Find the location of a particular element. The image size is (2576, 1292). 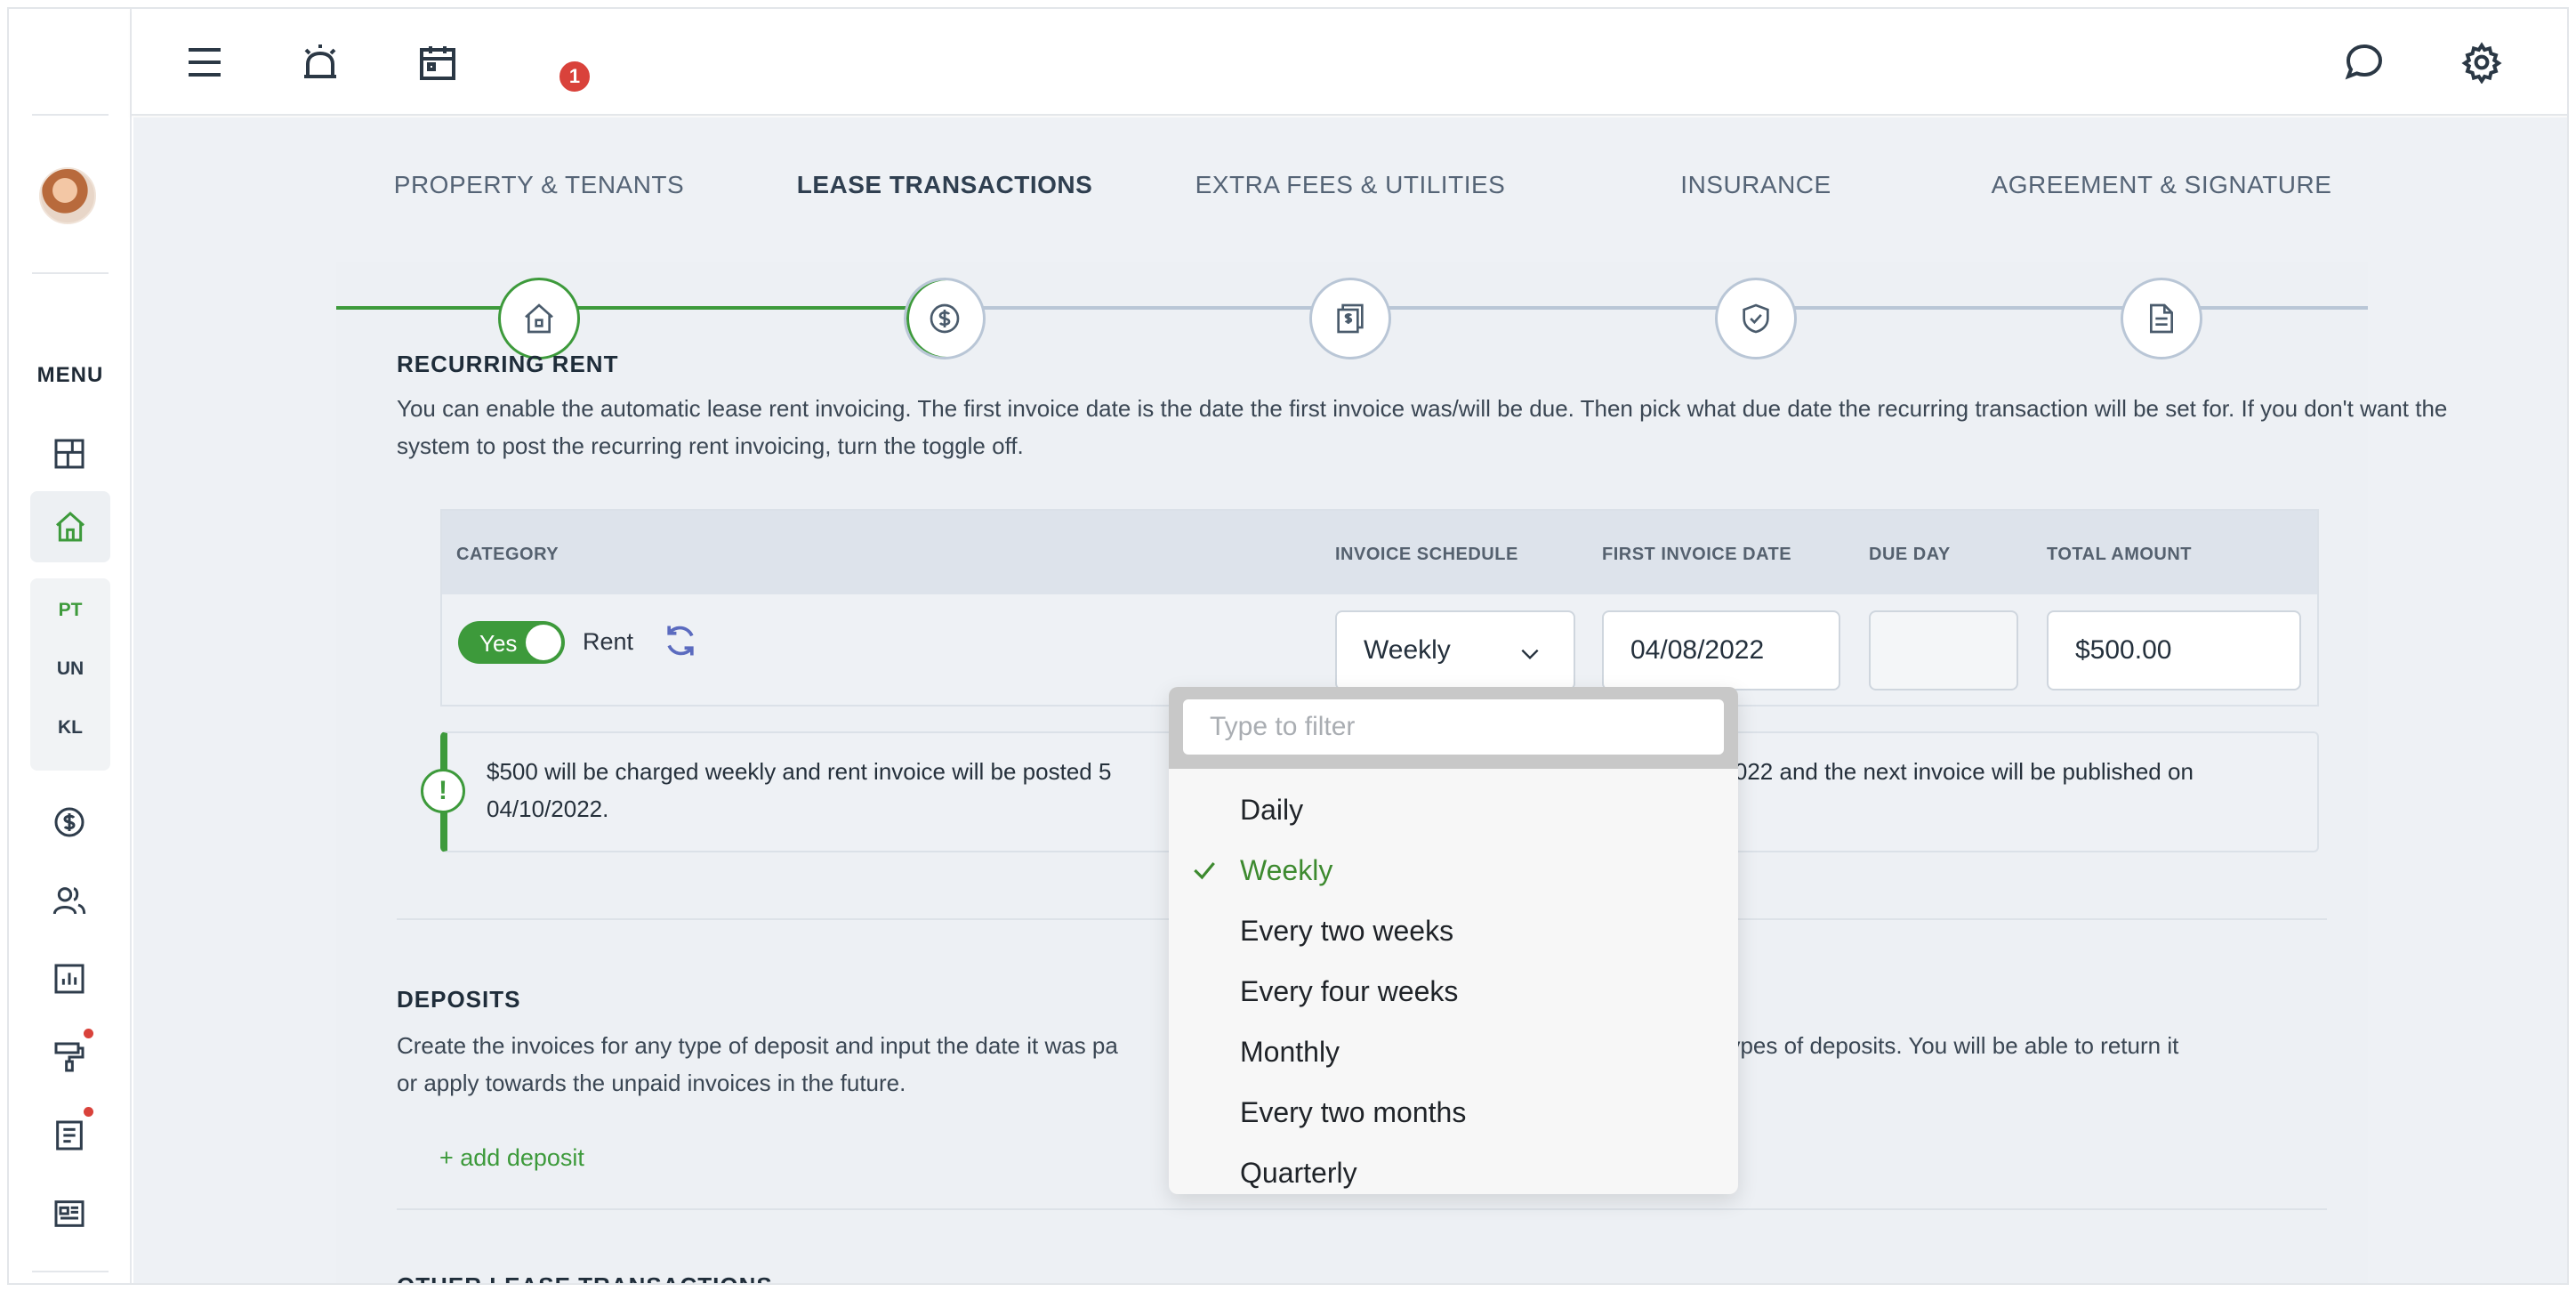

exclamation-icon: ! is located at coordinates (443, 791).